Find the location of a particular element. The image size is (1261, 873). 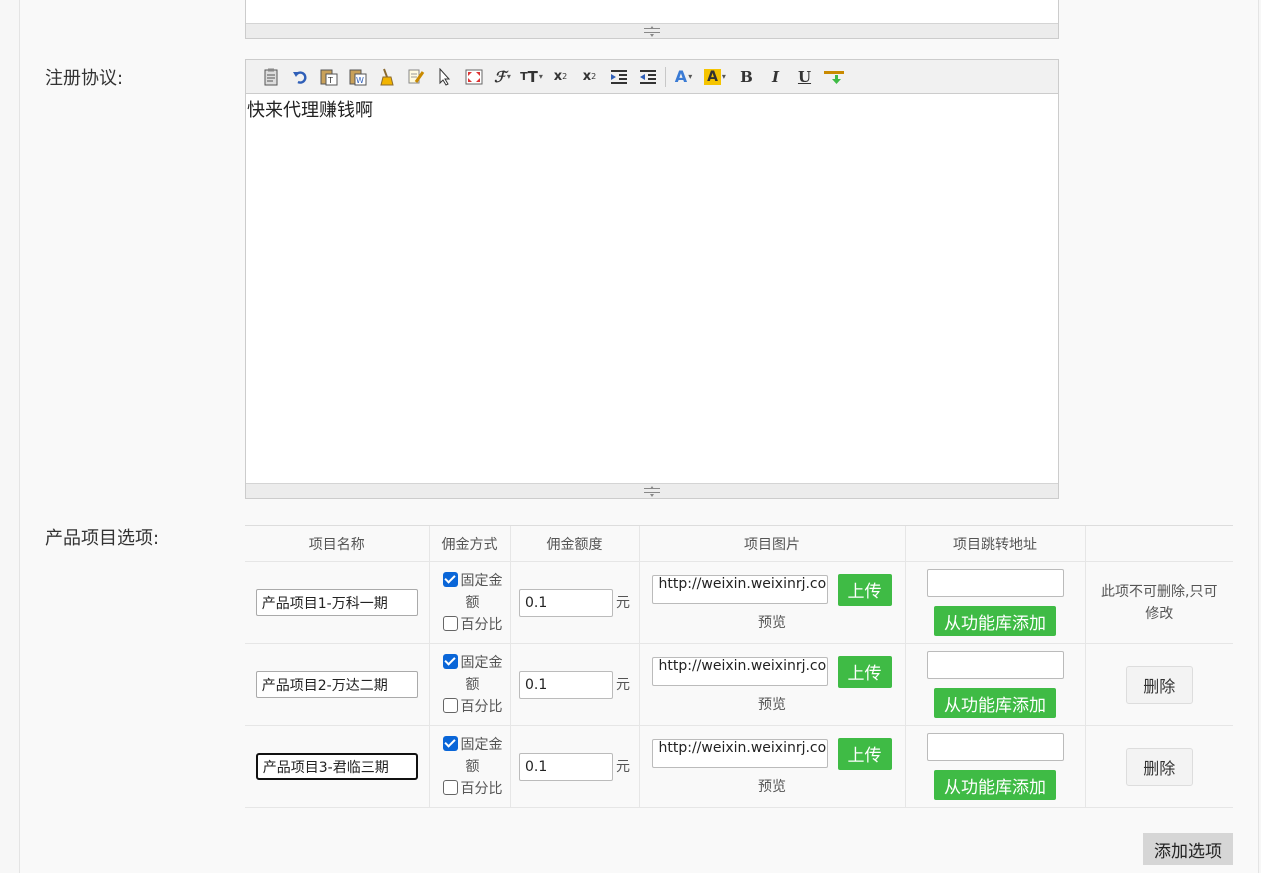

header-action is located at coordinates (1158, 543).